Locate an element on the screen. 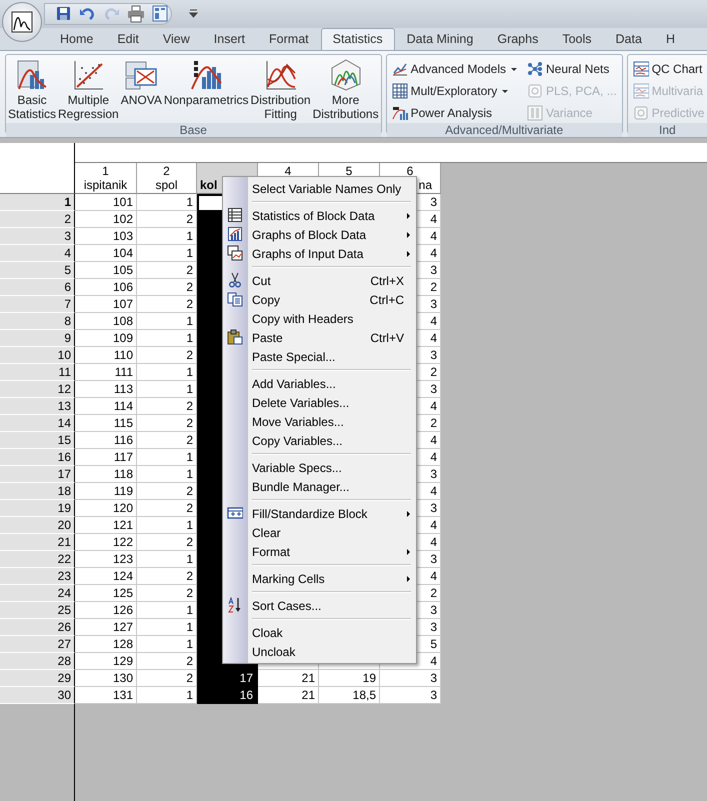  table-cell: 102 is located at coordinates (106, 219).